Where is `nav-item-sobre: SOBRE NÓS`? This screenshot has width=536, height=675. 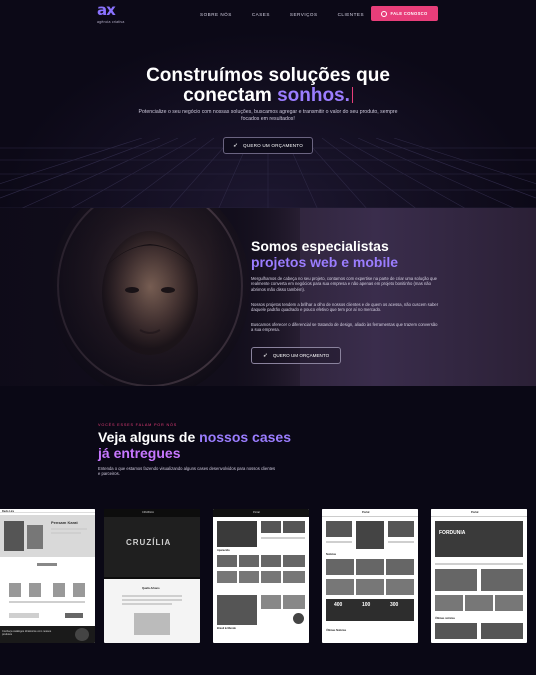 nav-item-sobre: SOBRE NÓS is located at coordinates (216, 14).